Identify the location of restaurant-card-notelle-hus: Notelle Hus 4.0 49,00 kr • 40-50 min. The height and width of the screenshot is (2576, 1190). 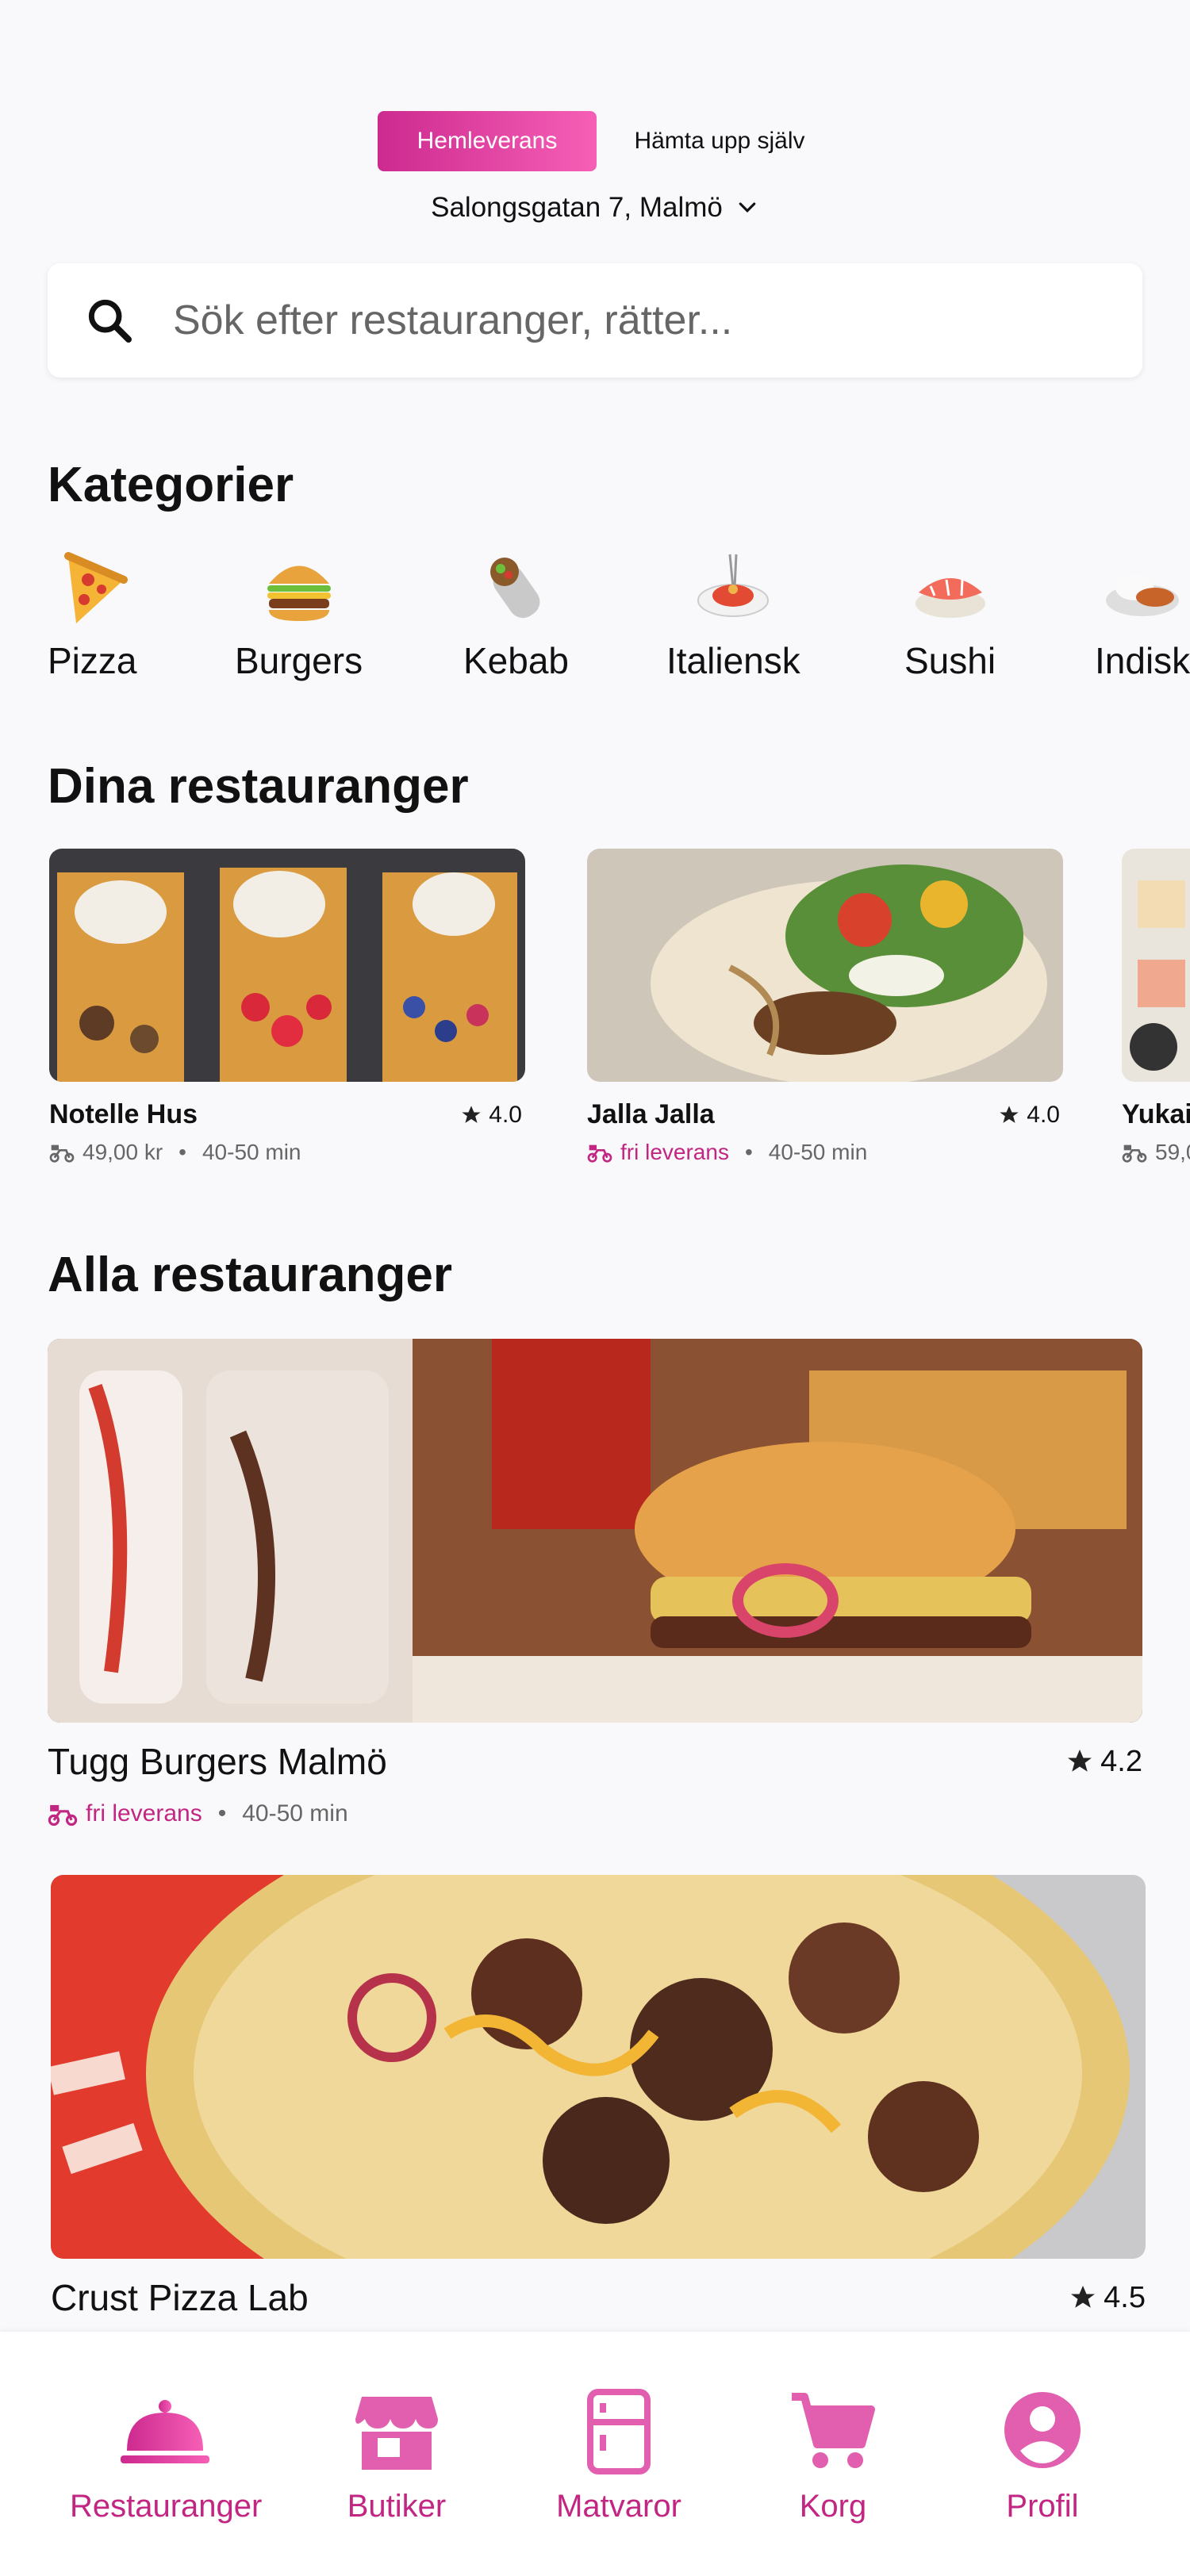
(287, 1007).